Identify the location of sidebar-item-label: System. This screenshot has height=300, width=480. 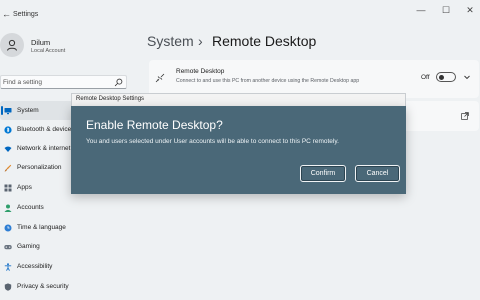
(28, 110).